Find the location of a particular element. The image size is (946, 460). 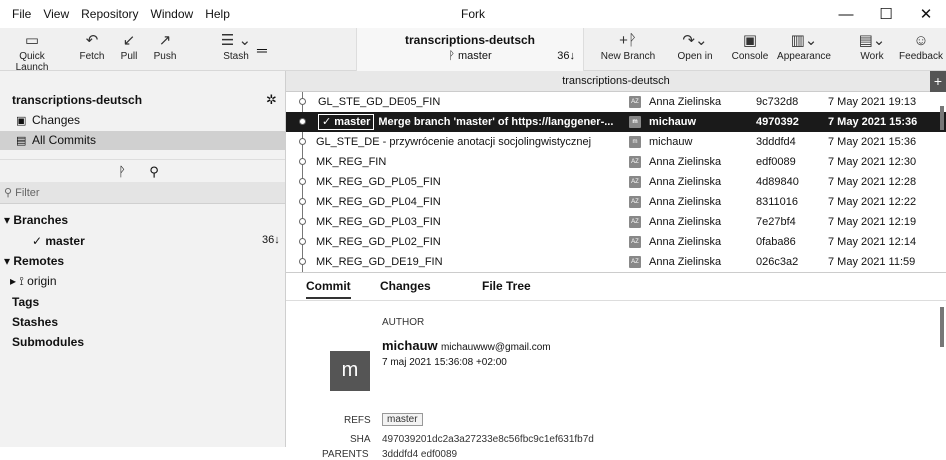

branch-master-label: ✓ master is located at coordinates (58, 241).